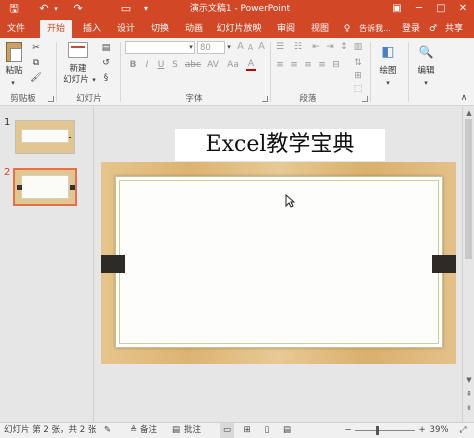 The width and height of the screenshot is (474, 438). What do you see at coordinates (358, 63) in the screenshot?
I see `text-direction-icon: ⇅` at bounding box center [358, 63].